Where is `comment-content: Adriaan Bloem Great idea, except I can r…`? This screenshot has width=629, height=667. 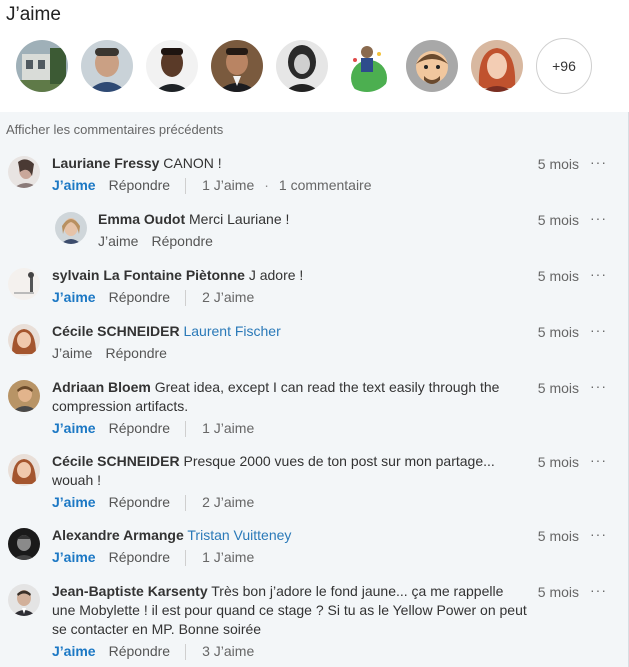
comment-content: Adriaan Bloem Great idea, except I can r… is located at coordinates (287, 408).